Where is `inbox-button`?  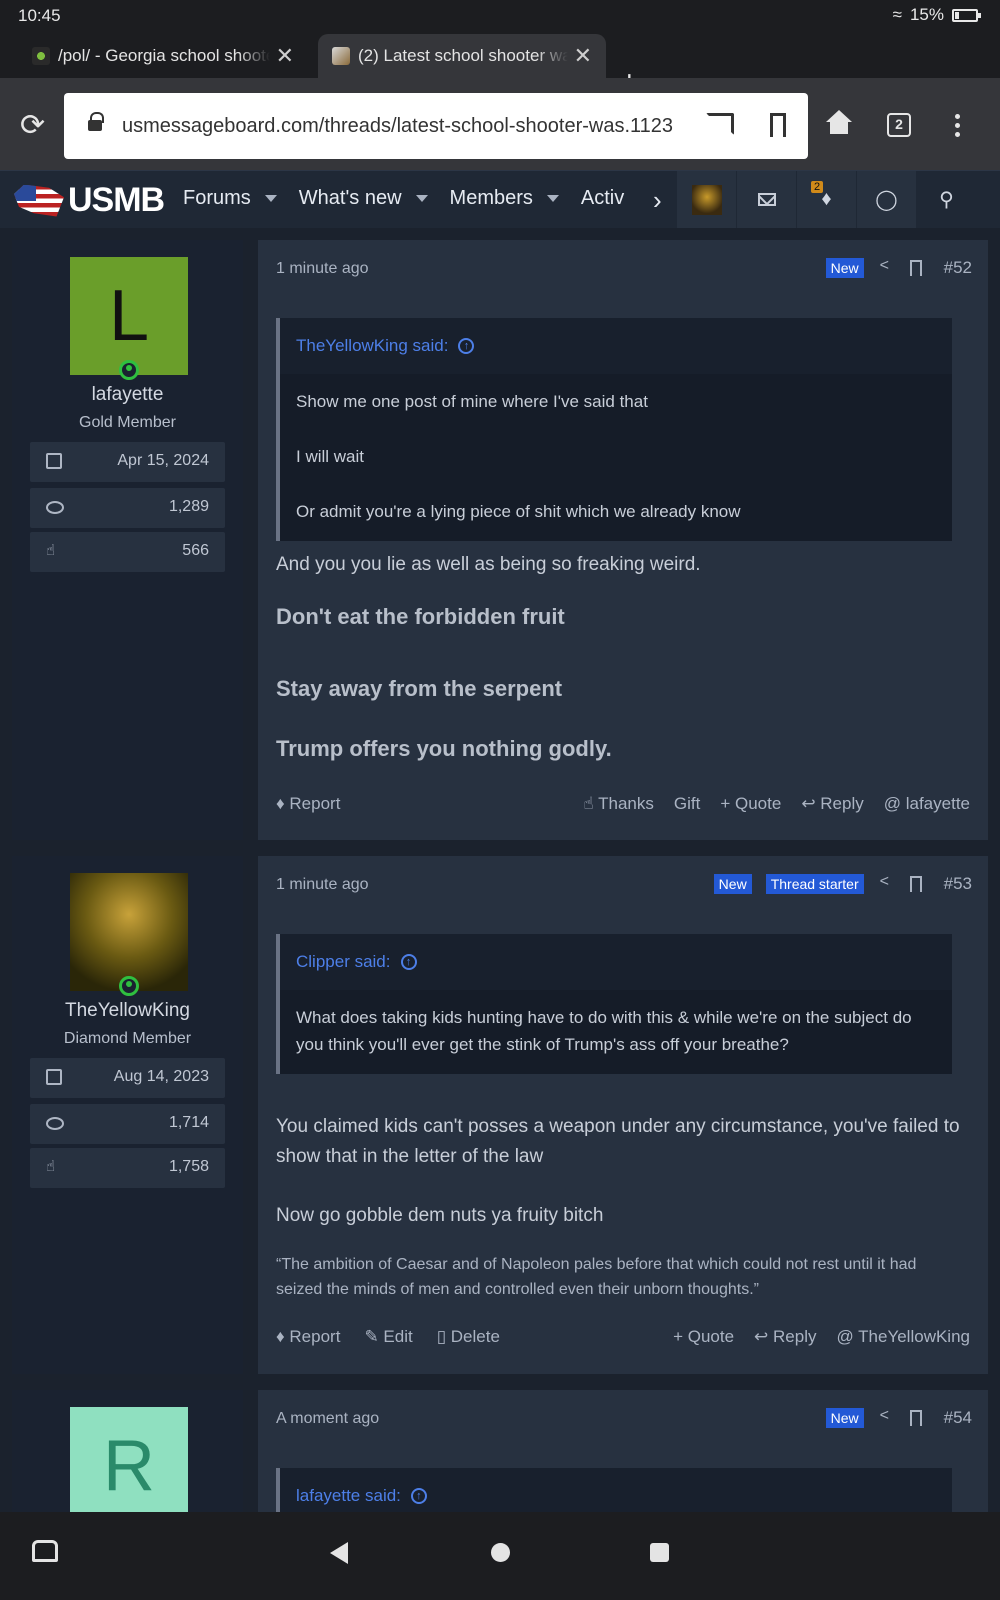 inbox-button is located at coordinates (766, 199).